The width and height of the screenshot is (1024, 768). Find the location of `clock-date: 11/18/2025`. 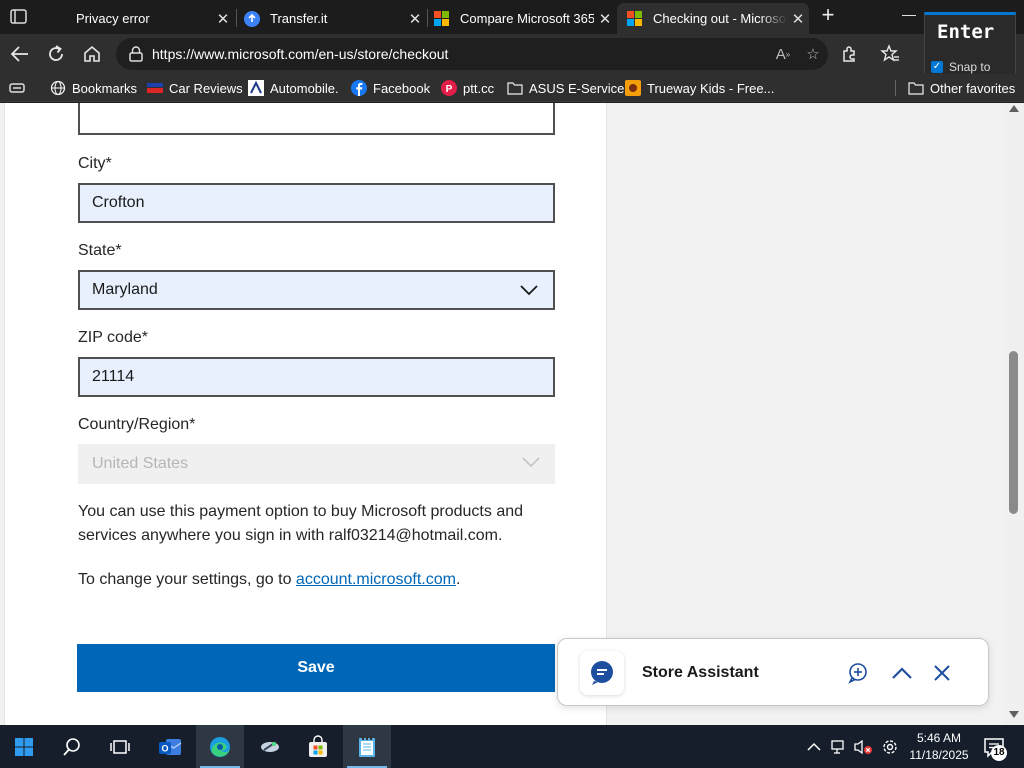

clock-date: 11/18/2025 is located at coordinates (939, 755).